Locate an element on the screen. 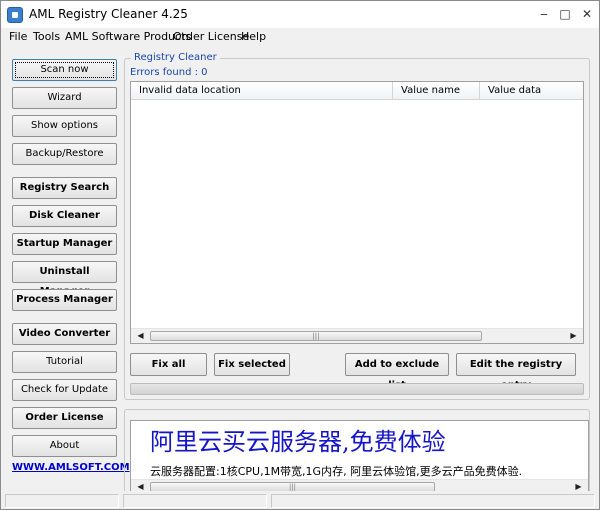 The image size is (600, 510). show-options-button: Show options is located at coordinates (64, 126).